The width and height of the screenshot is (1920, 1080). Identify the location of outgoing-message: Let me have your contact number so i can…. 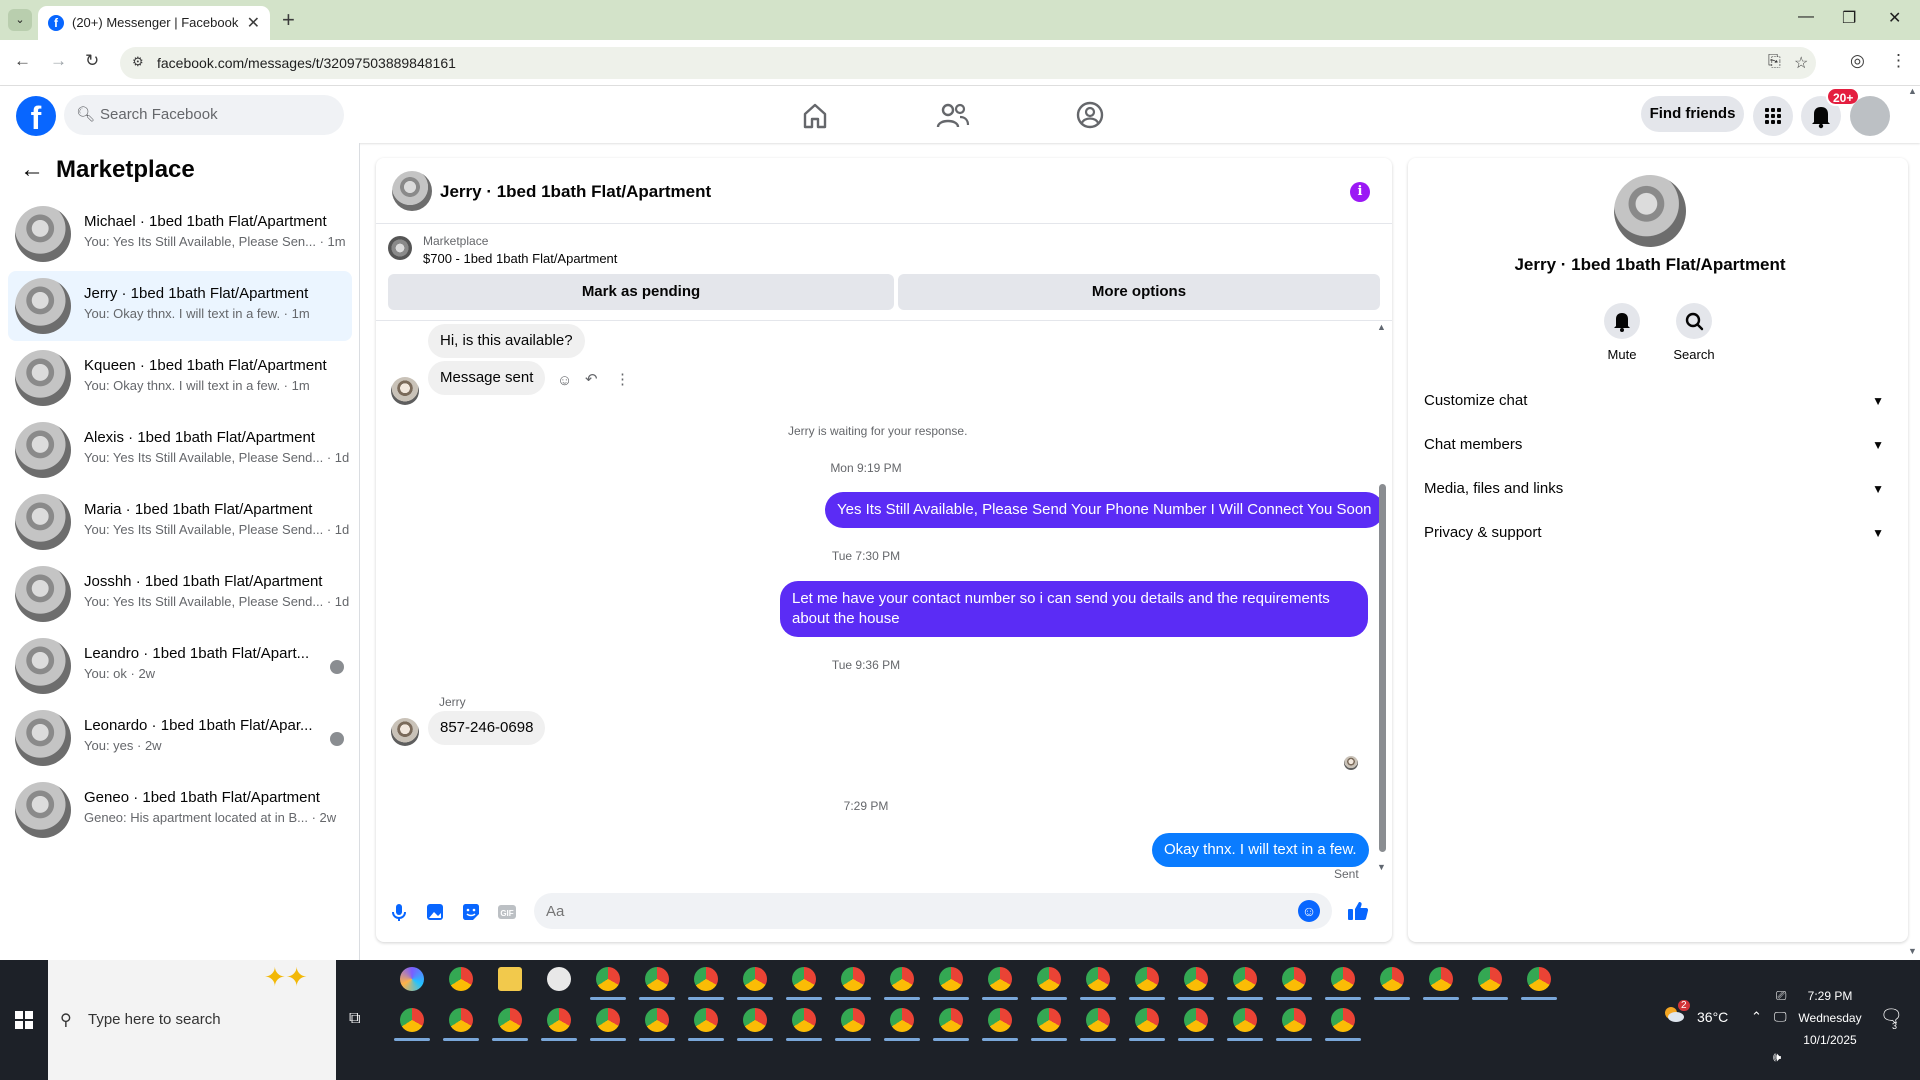
(1074, 609).